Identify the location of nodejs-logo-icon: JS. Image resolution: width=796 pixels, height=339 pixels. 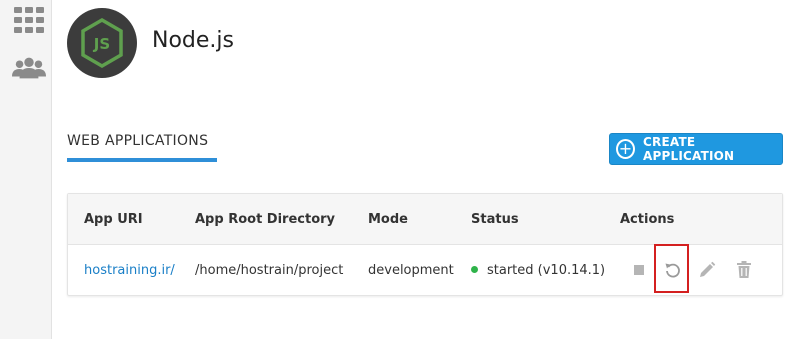
(102, 43).